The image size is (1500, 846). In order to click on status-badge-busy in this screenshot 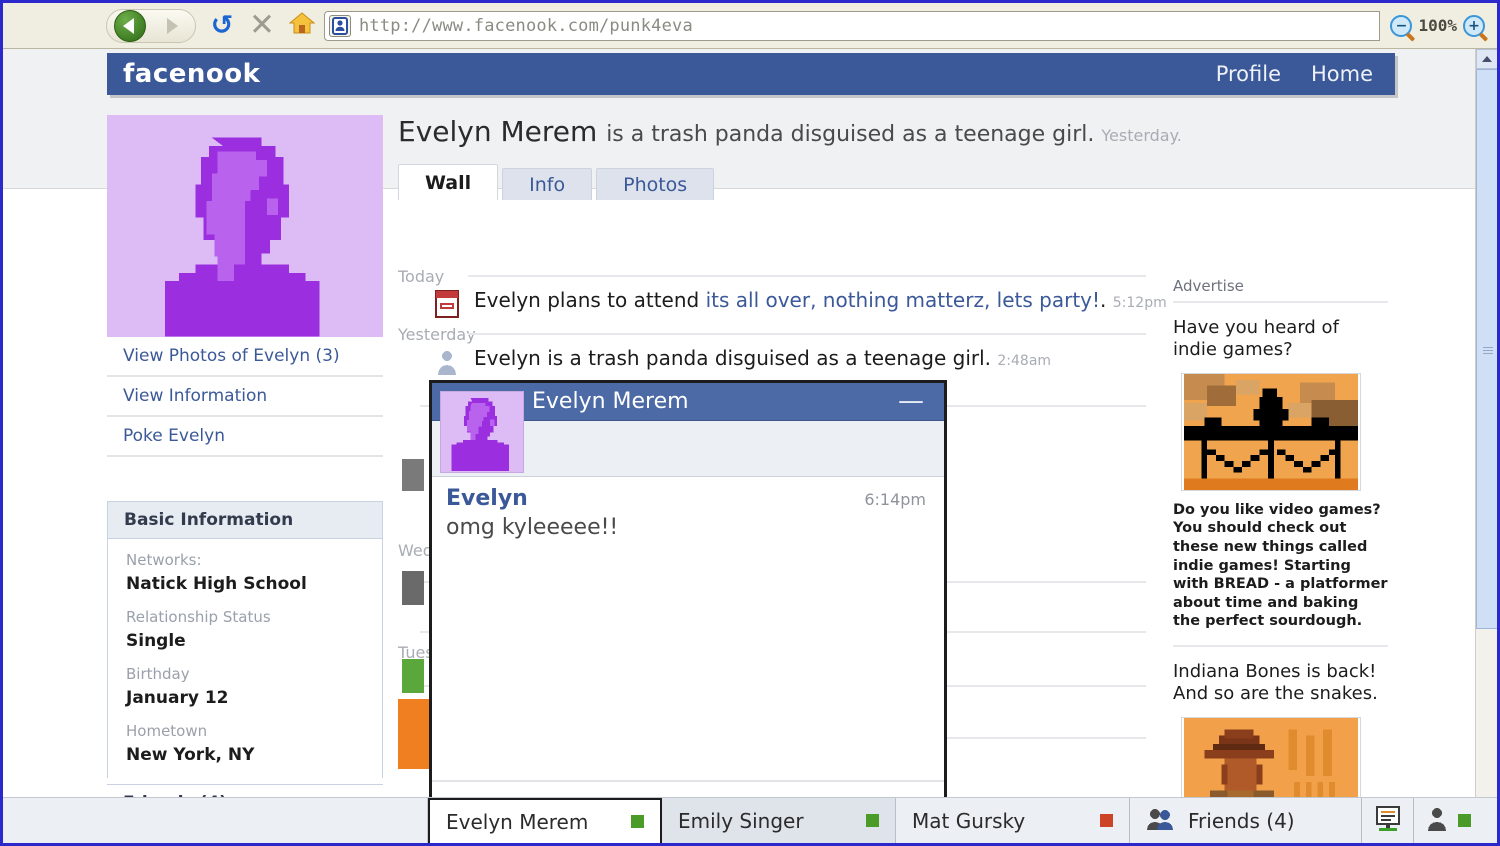, I will do `click(1106, 820)`.